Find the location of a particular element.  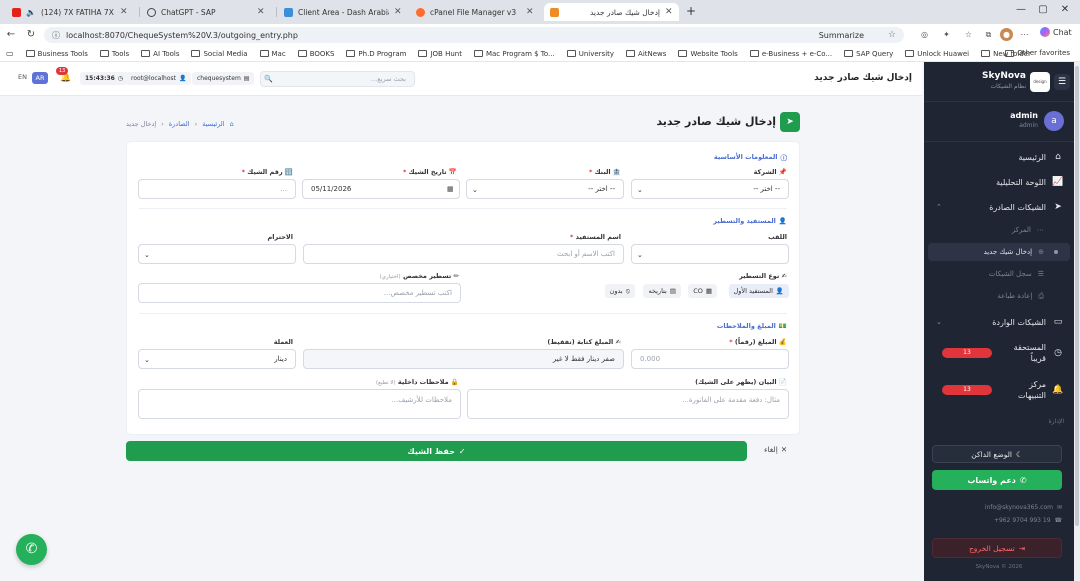

database-icon: ▤ is located at coordinates (246, 78).